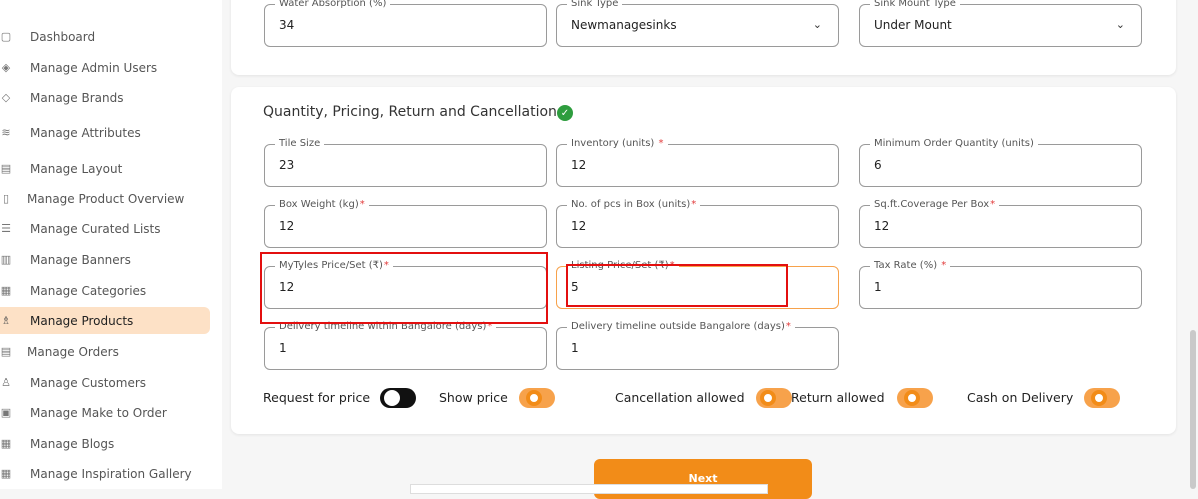 This screenshot has width=1198, height=499. I want to click on sidebar-item-label: Manage Customers, so click(88, 382).